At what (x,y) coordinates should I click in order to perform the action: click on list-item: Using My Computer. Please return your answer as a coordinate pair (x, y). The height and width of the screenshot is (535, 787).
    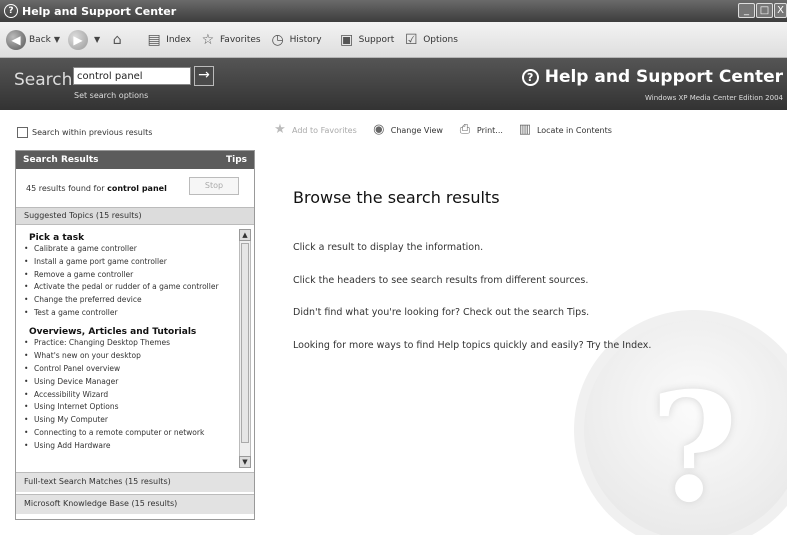
    Looking at the image, I should click on (126, 420).